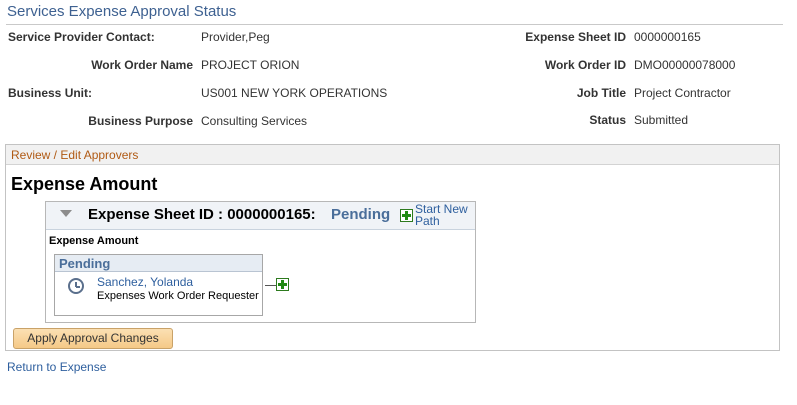 This screenshot has height=405, width=797. What do you see at coordinates (76, 286) in the screenshot?
I see `clock-icon` at bounding box center [76, 286].